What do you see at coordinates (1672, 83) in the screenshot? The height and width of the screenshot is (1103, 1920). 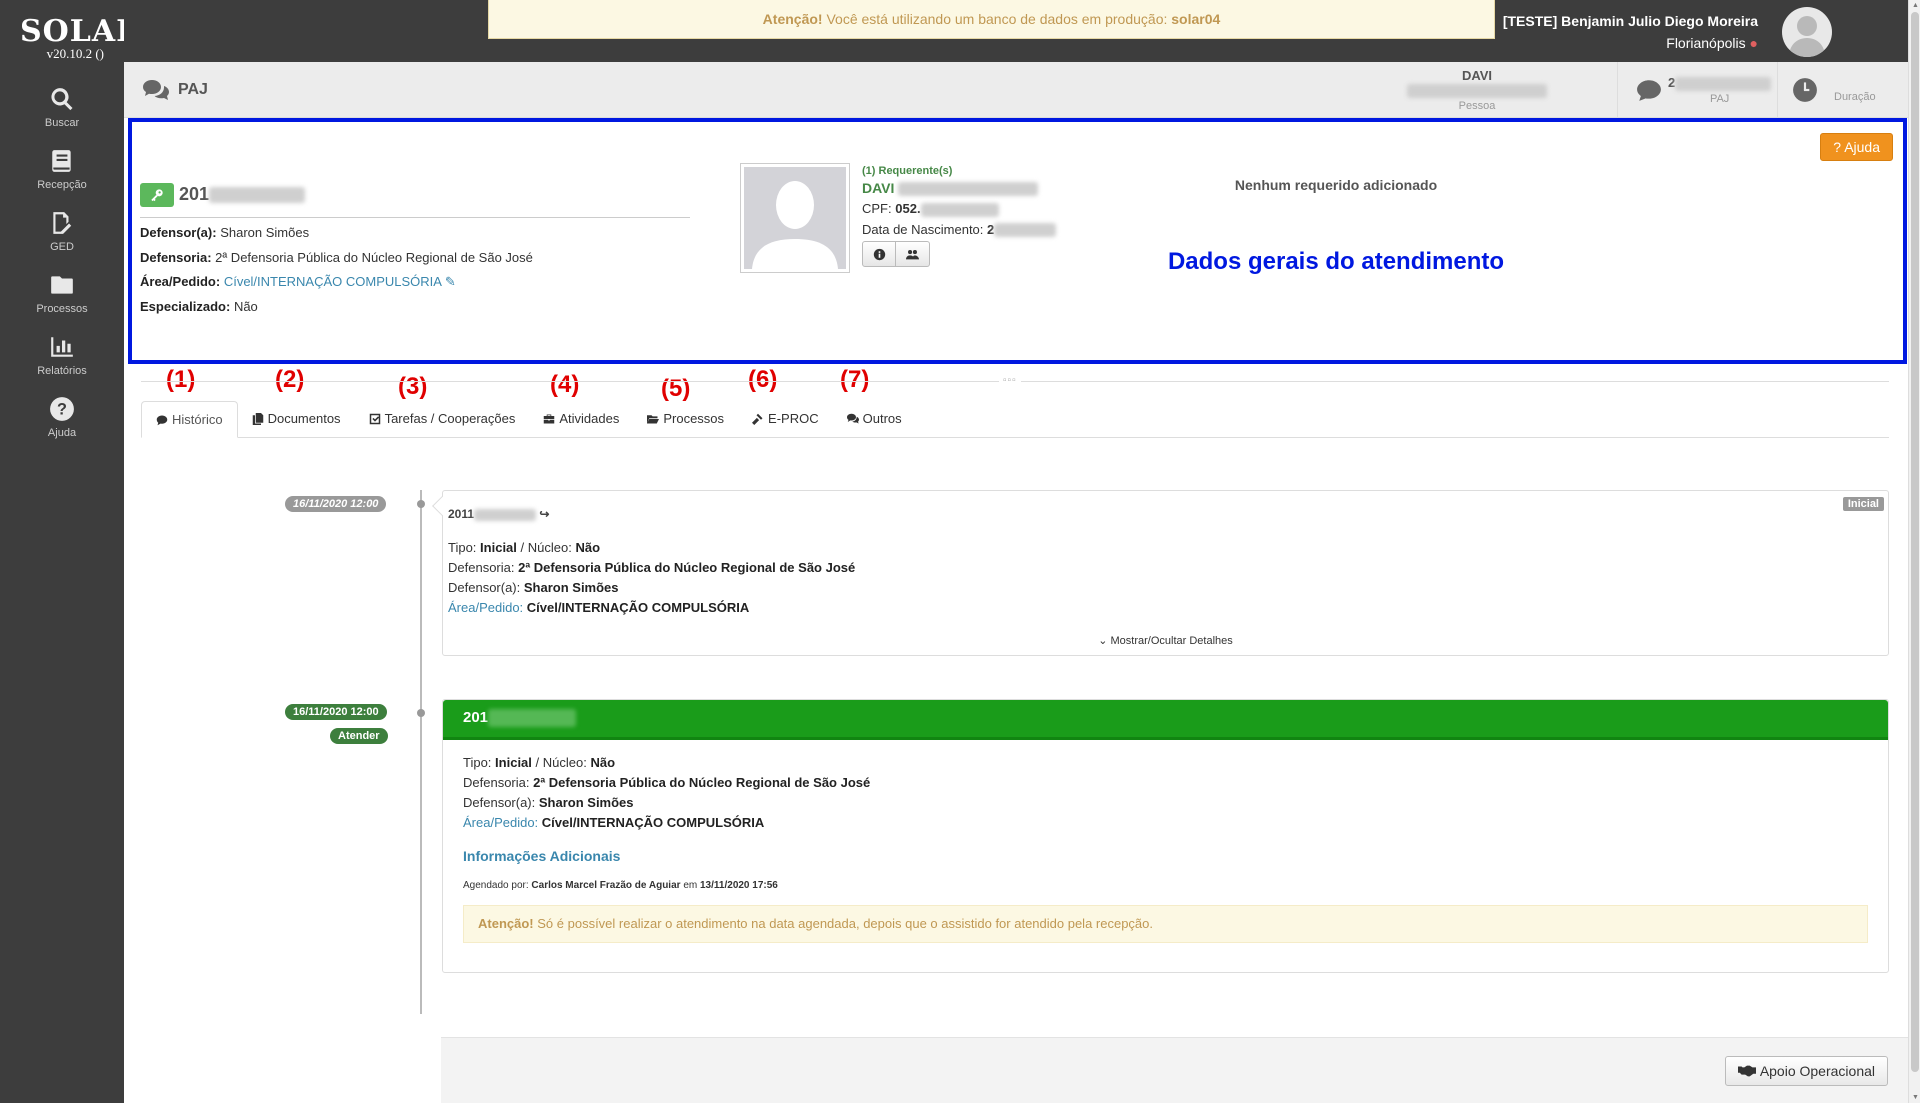 I see `paj-number: 2` at bounding box center [1672, 83].